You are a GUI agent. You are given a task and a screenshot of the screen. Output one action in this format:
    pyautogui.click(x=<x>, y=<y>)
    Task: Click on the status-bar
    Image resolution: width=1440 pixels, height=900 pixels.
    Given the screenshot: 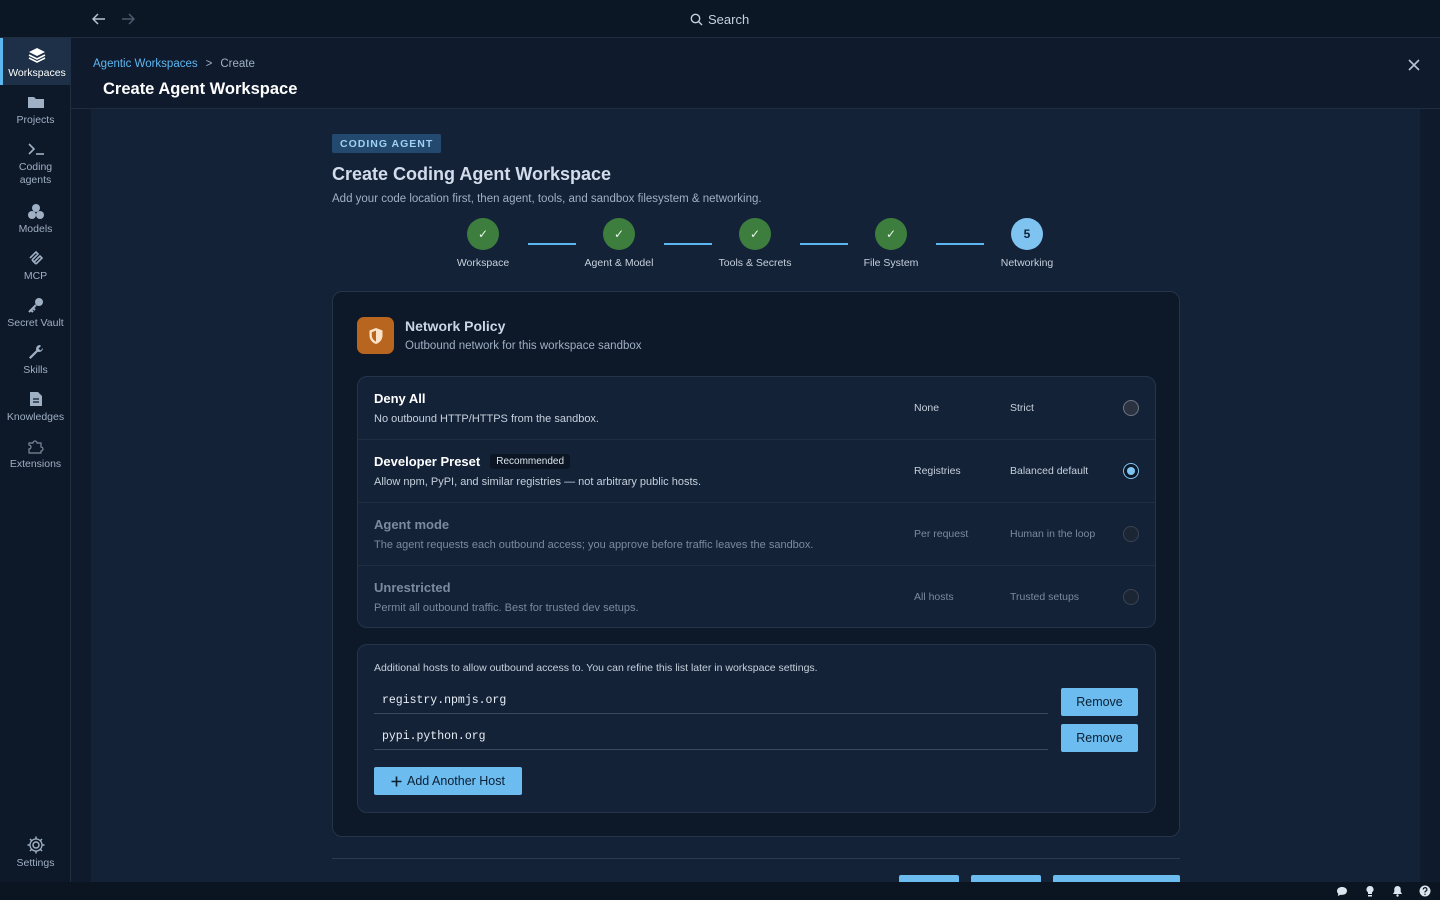 What is the action you would take?
    pyautogui.click(x=720, y=891)
    